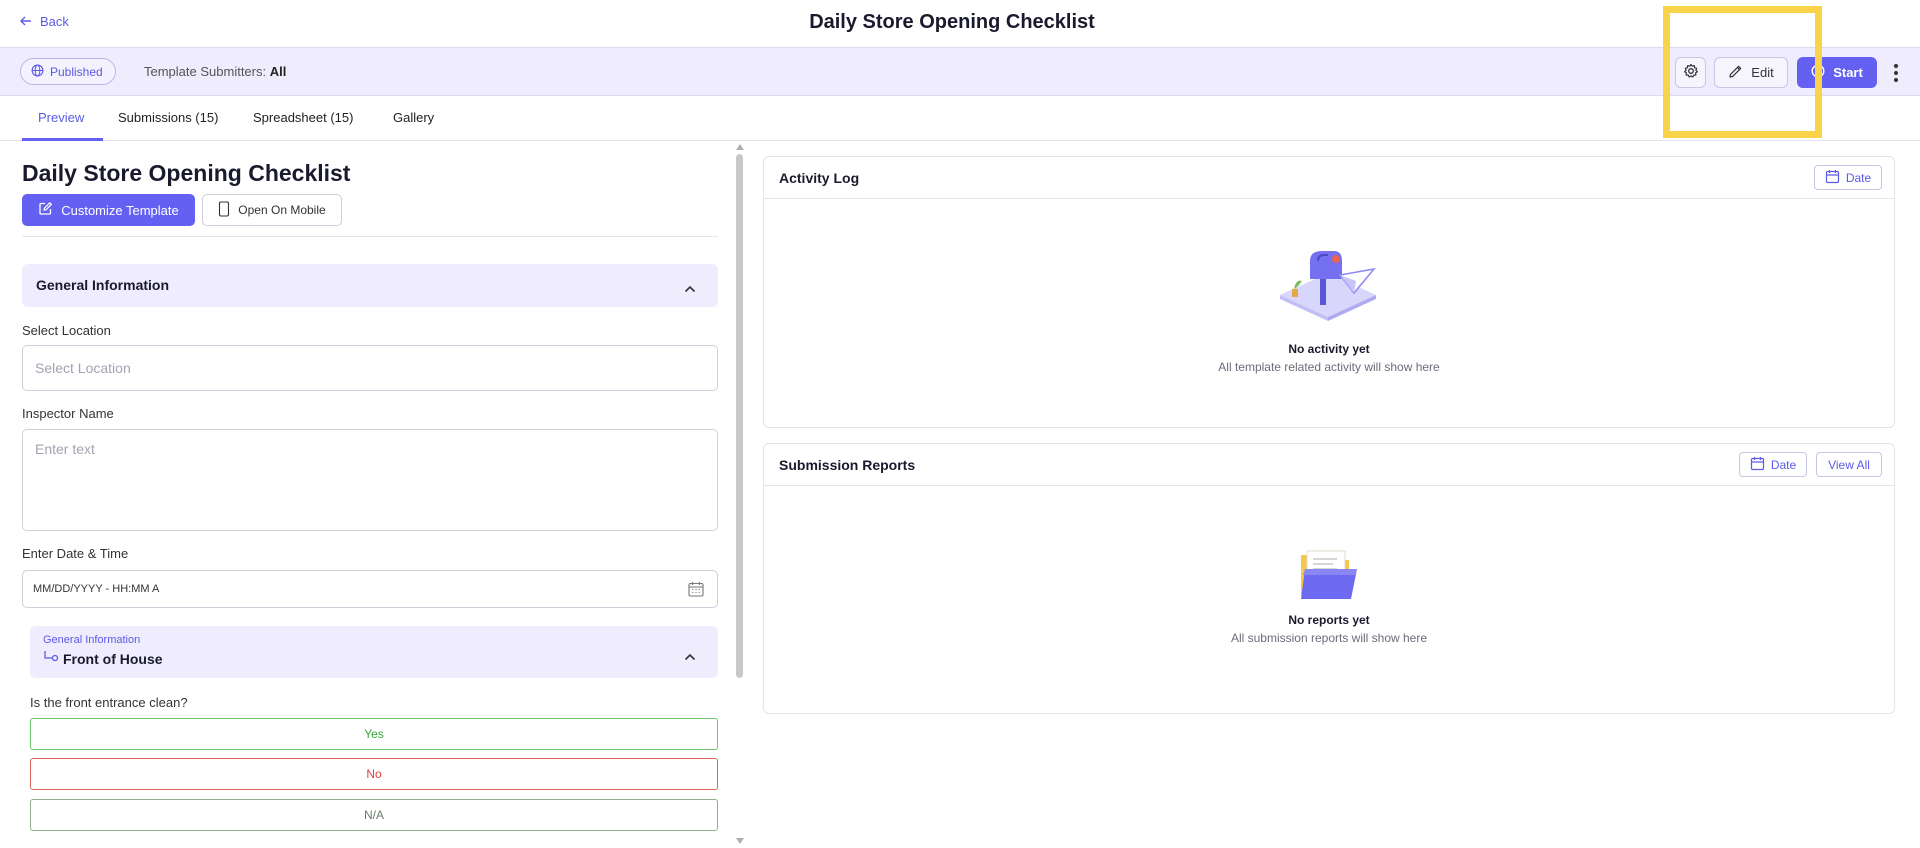 The image size is (1920, 848). What do you see at coordinates (37, 72) in the screenshot?
I see `globe-icon` at bounding box center [37, 72].